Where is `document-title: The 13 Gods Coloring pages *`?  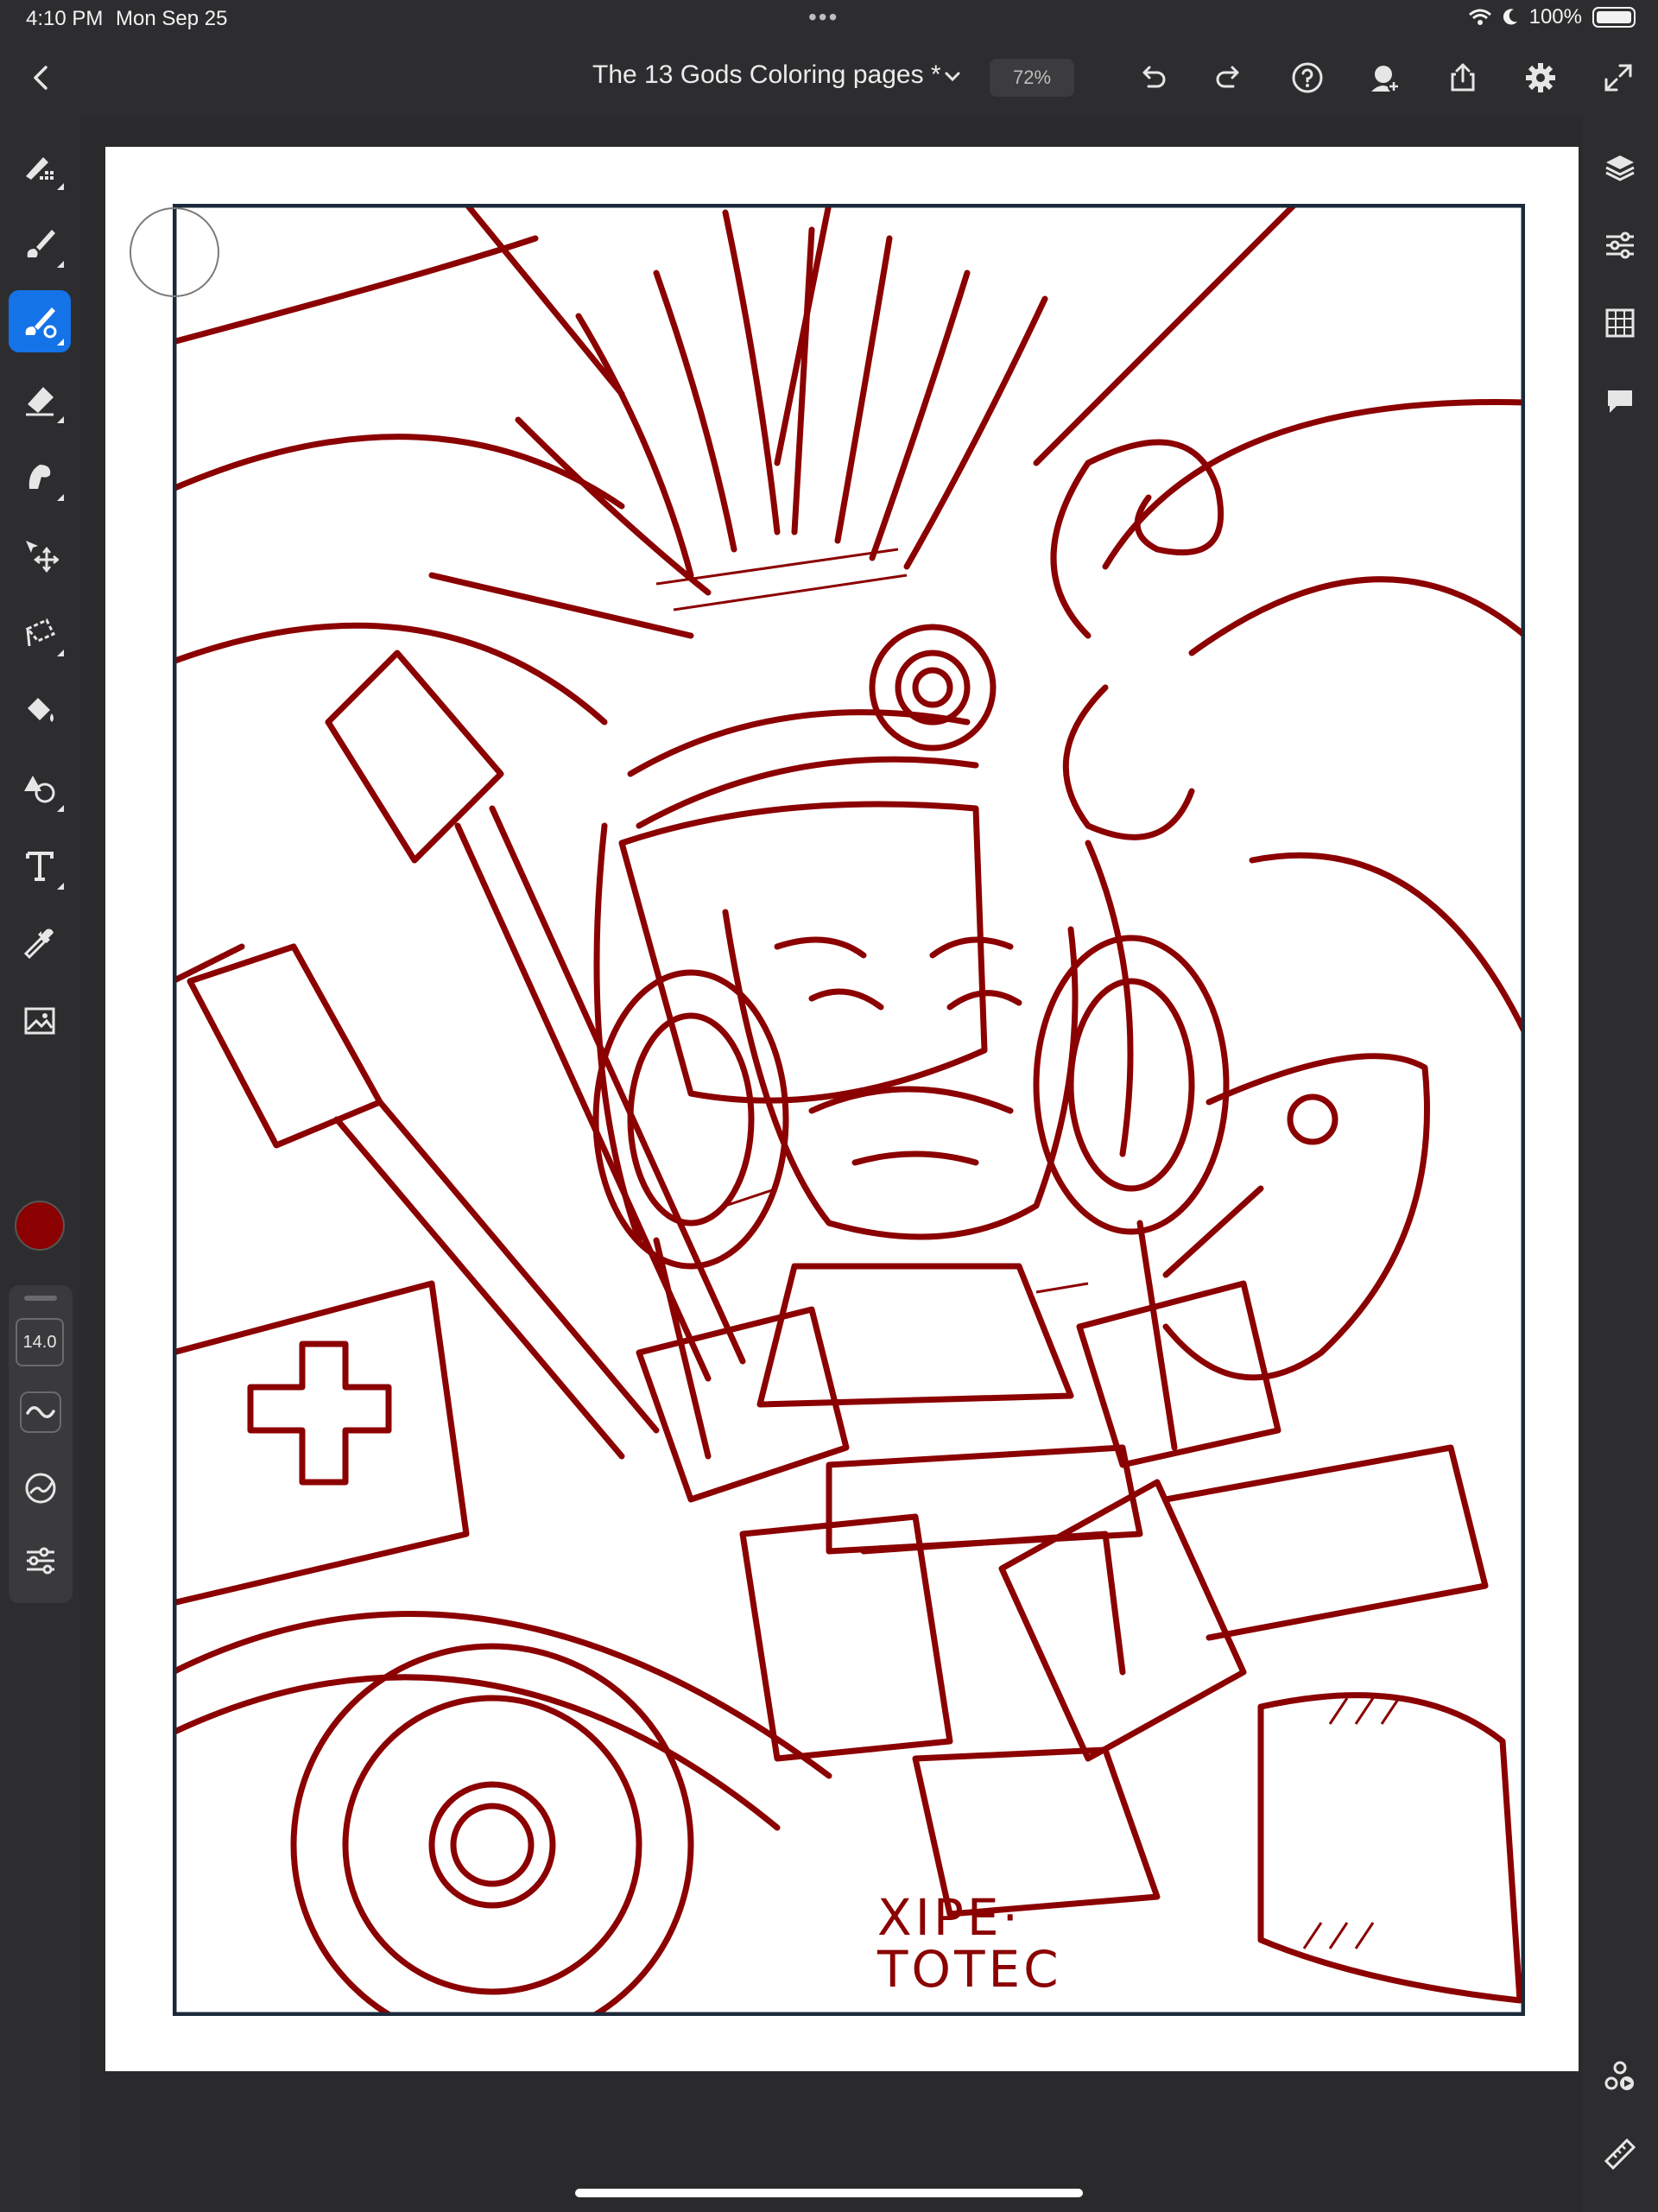
document-title: The 13 Gods Coloring pages * is located at coordinates (767, 75).